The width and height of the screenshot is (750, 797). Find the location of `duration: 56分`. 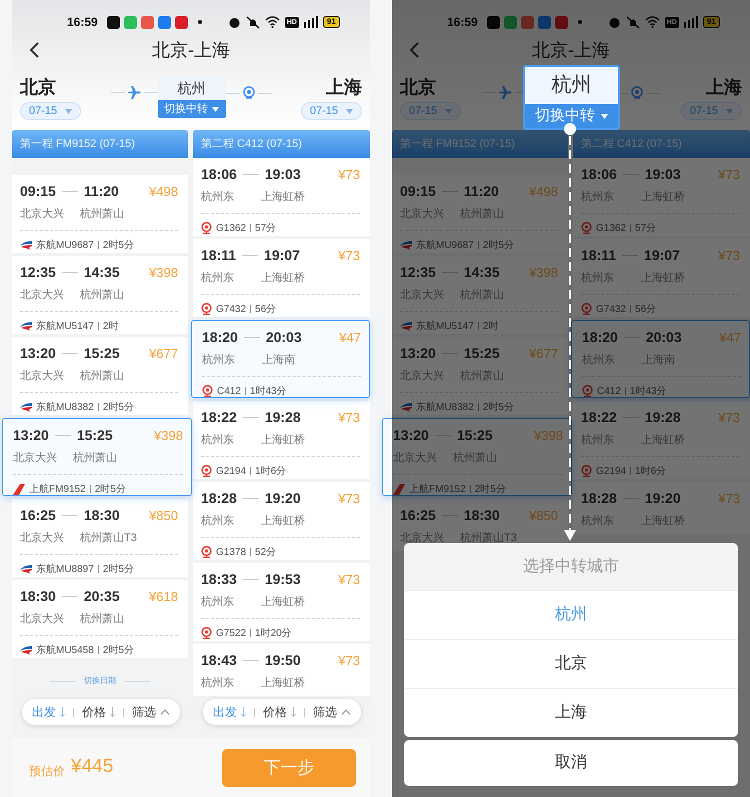

duration: 56分 is located at coordinates (265, 309).